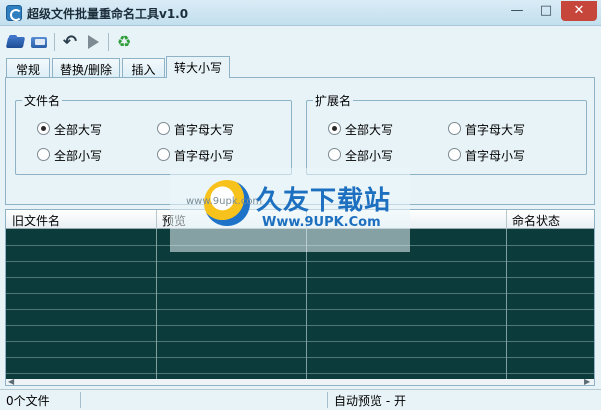 This screenshot has width=601, height=410. Describe the element at coordinates (579, 11) in the screenshot. I see `close-button: ✕` at that location.